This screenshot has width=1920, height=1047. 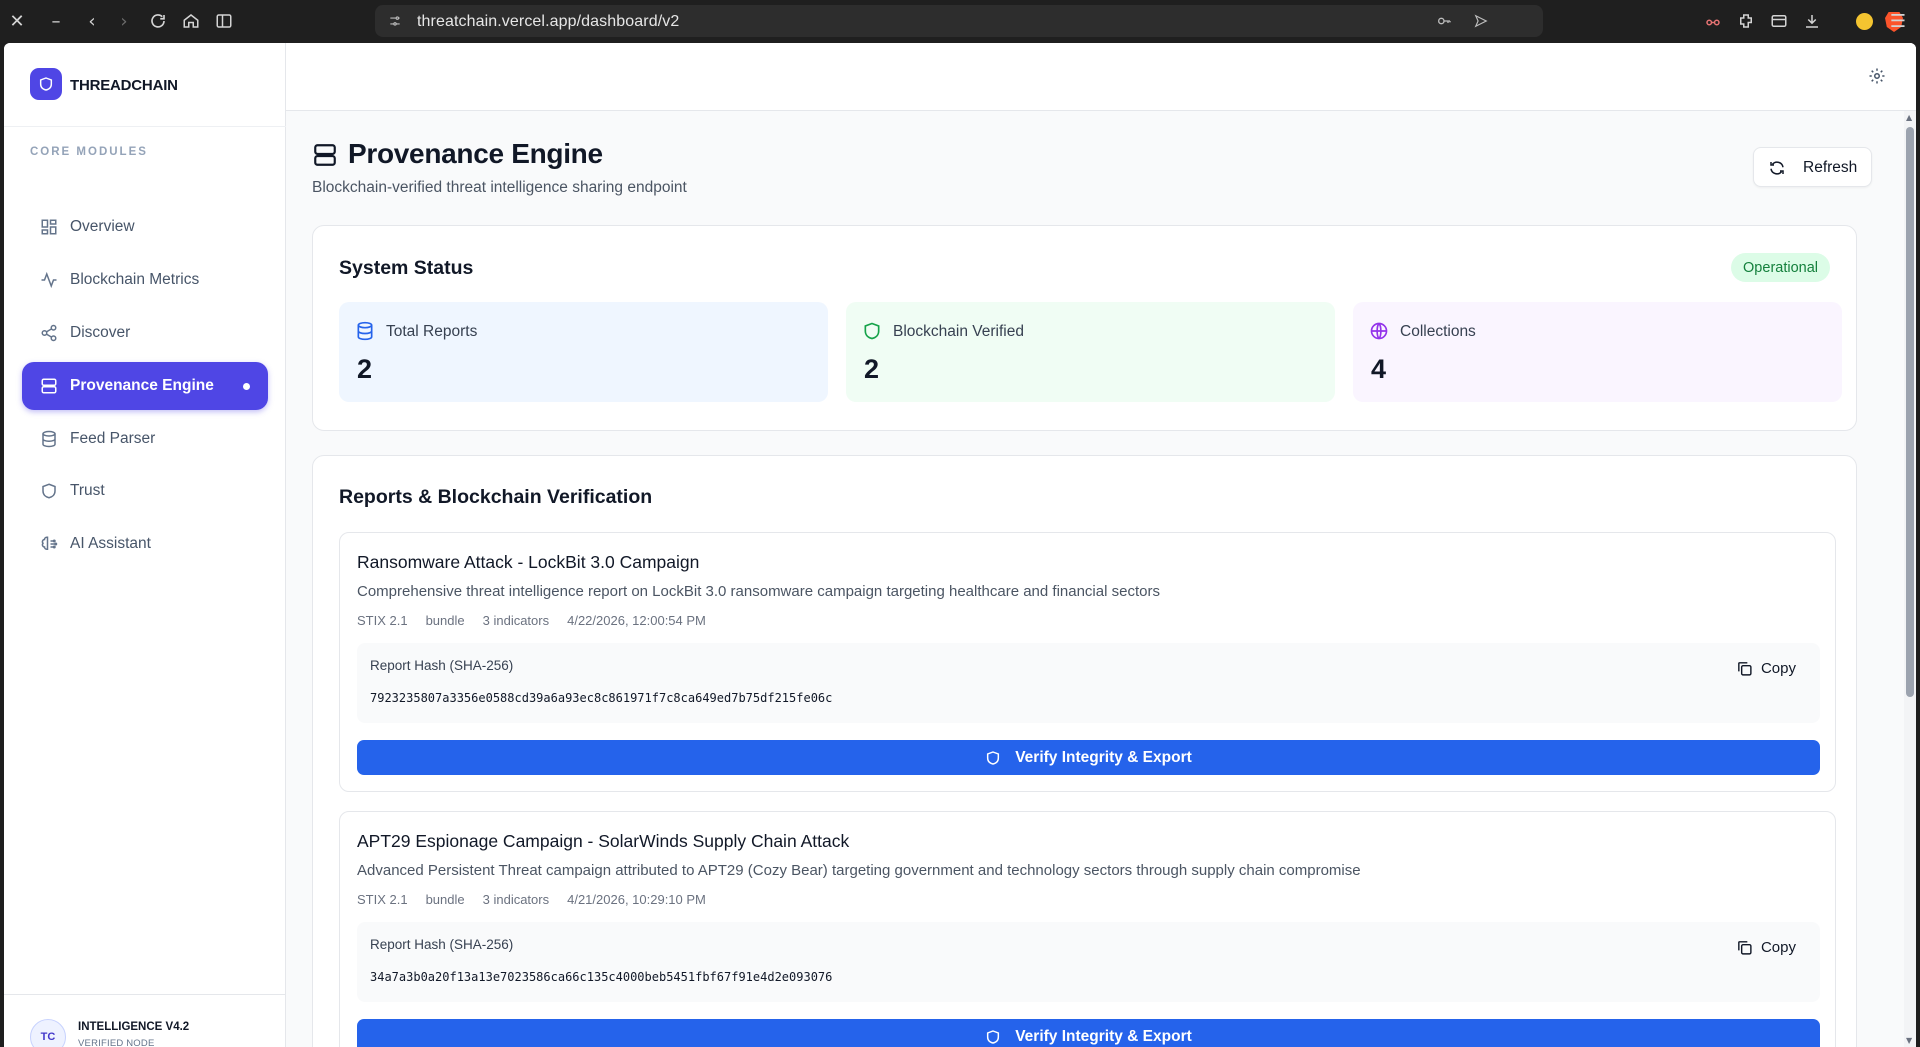 I want to click on top-bar, so click(x=1101, y=77).